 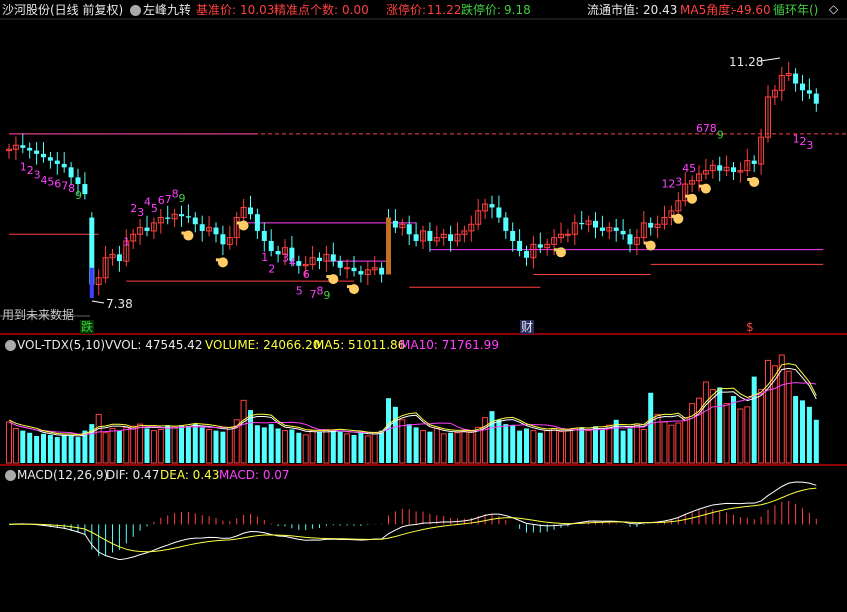 What do you see at coordinates (355, 10) in the screenshot?
I see `precise-points-value: 0.00` at bounding box center [355, 10].